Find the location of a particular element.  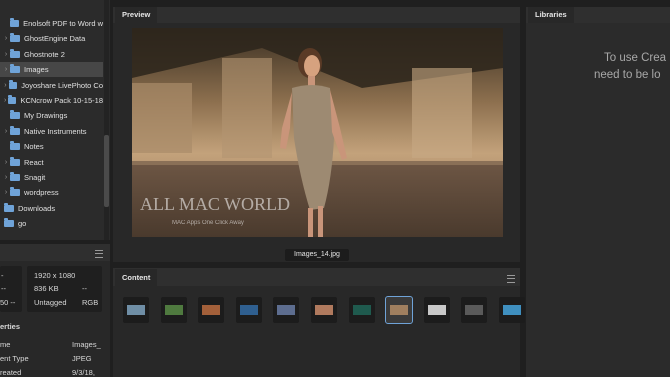

libraries-message-line1: To use Crea is located at coordinates (635, 58).